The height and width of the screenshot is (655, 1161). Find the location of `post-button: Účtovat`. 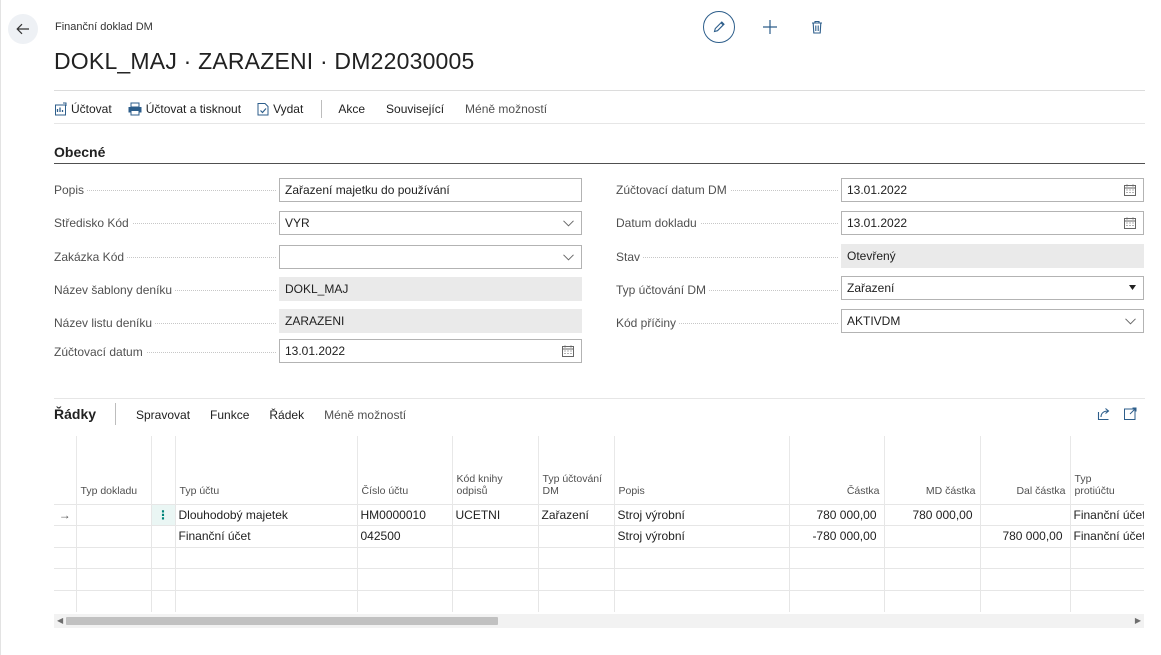

post-button: Účtovat is located at coordinates (83, 109).